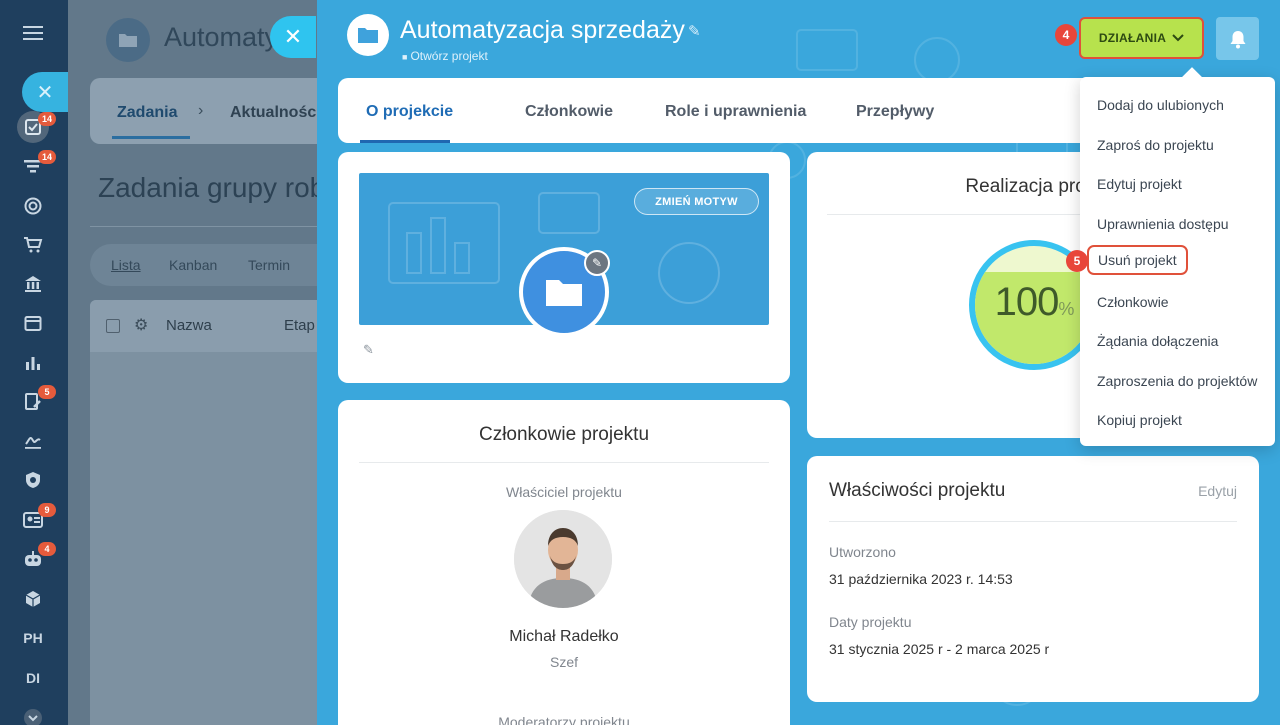  Describe the element at coordinates (1033, 521) in the screenshot. I see `properties-divider` at that location.